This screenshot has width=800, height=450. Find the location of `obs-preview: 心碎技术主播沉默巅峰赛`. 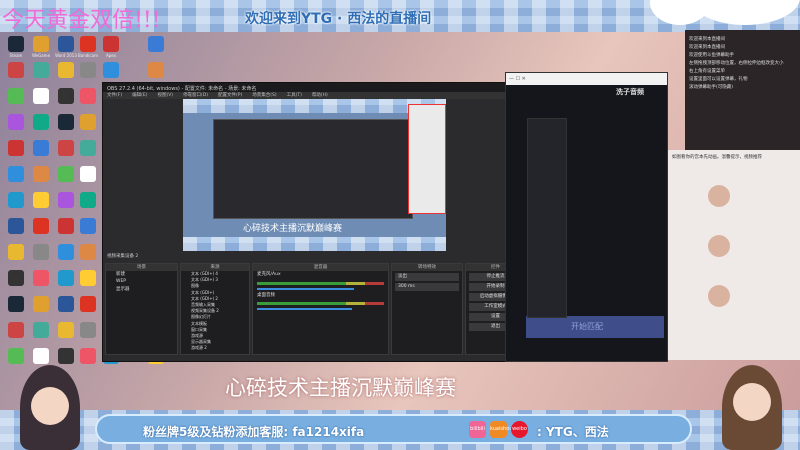

obs-preview: 心碎技术主播沉默巅峰赛 is located at coordinates (314, 175).